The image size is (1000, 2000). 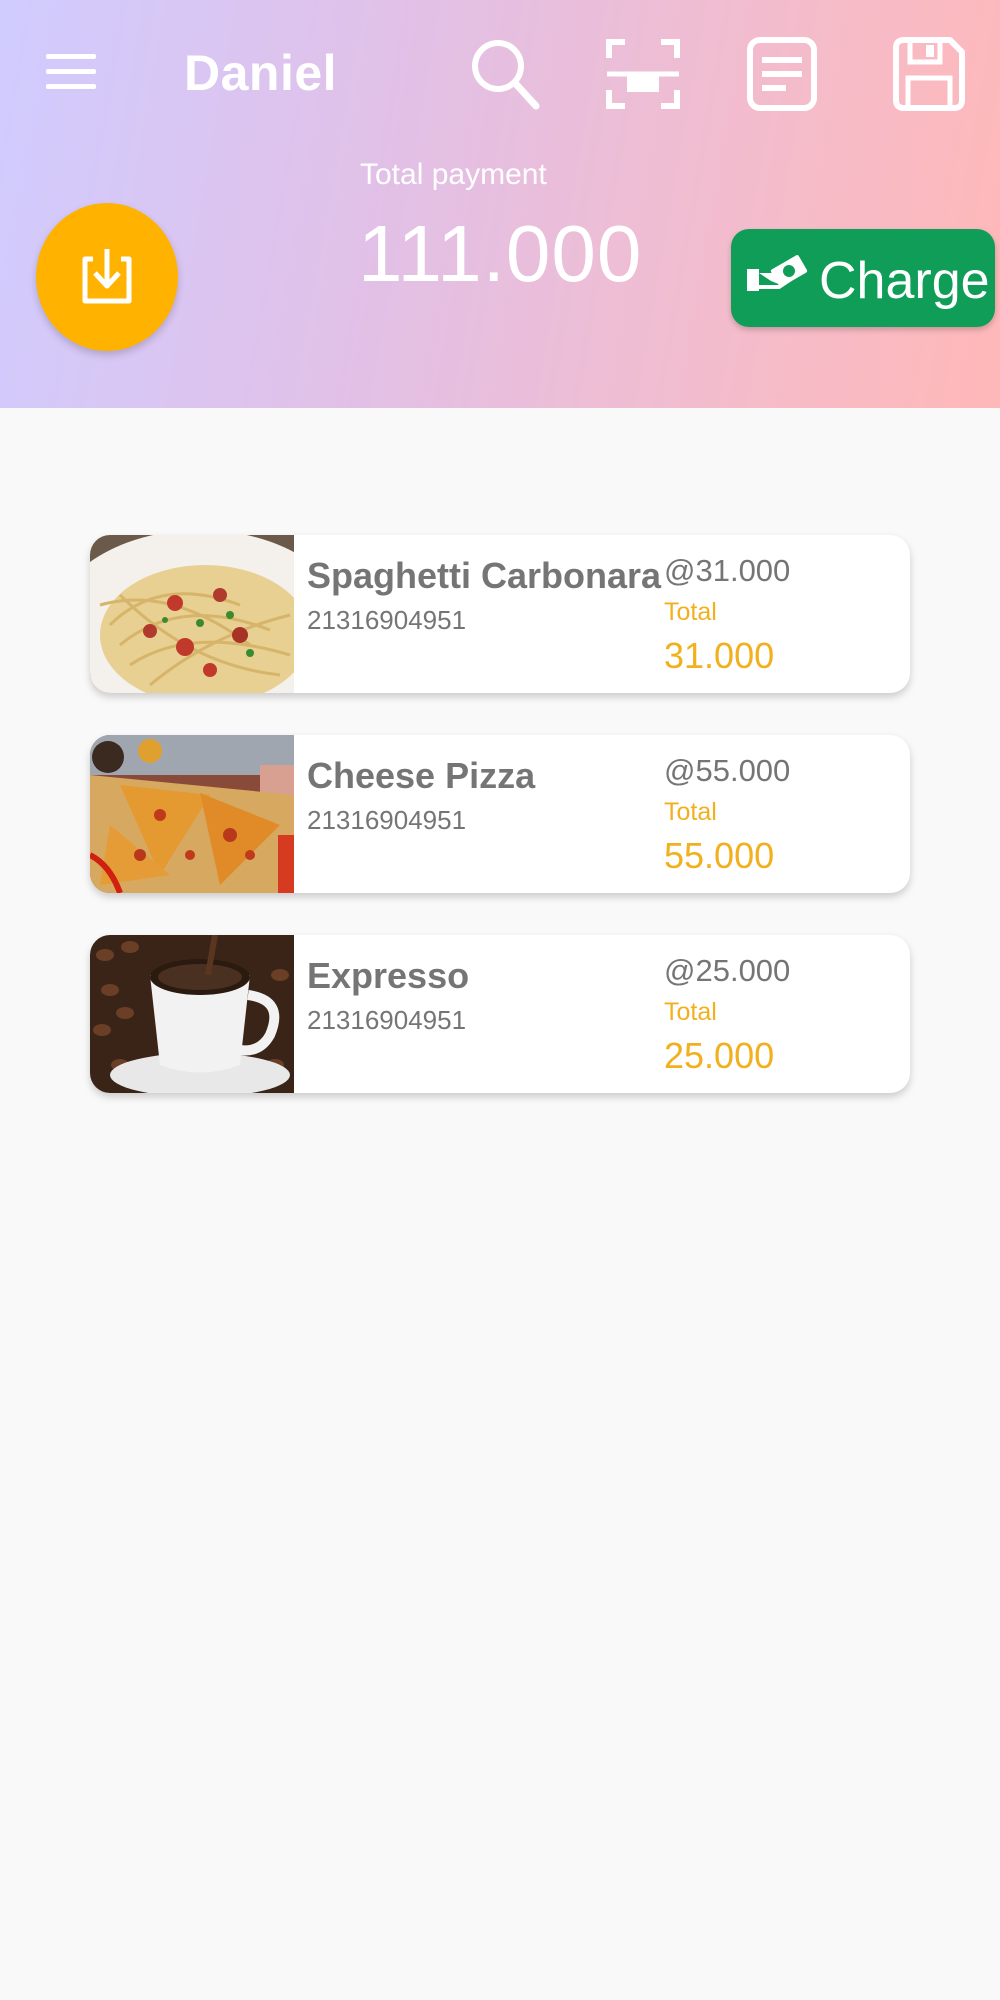 I want to click on item-name: Spaghetti Carbonara, so click(x=484, y=575).